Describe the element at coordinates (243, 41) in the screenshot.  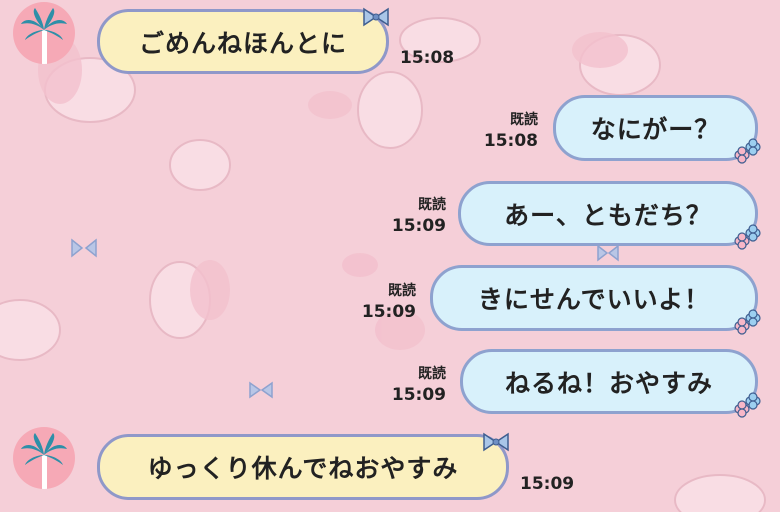
I see `message-bubble: ごめんねほんとに` at that location.